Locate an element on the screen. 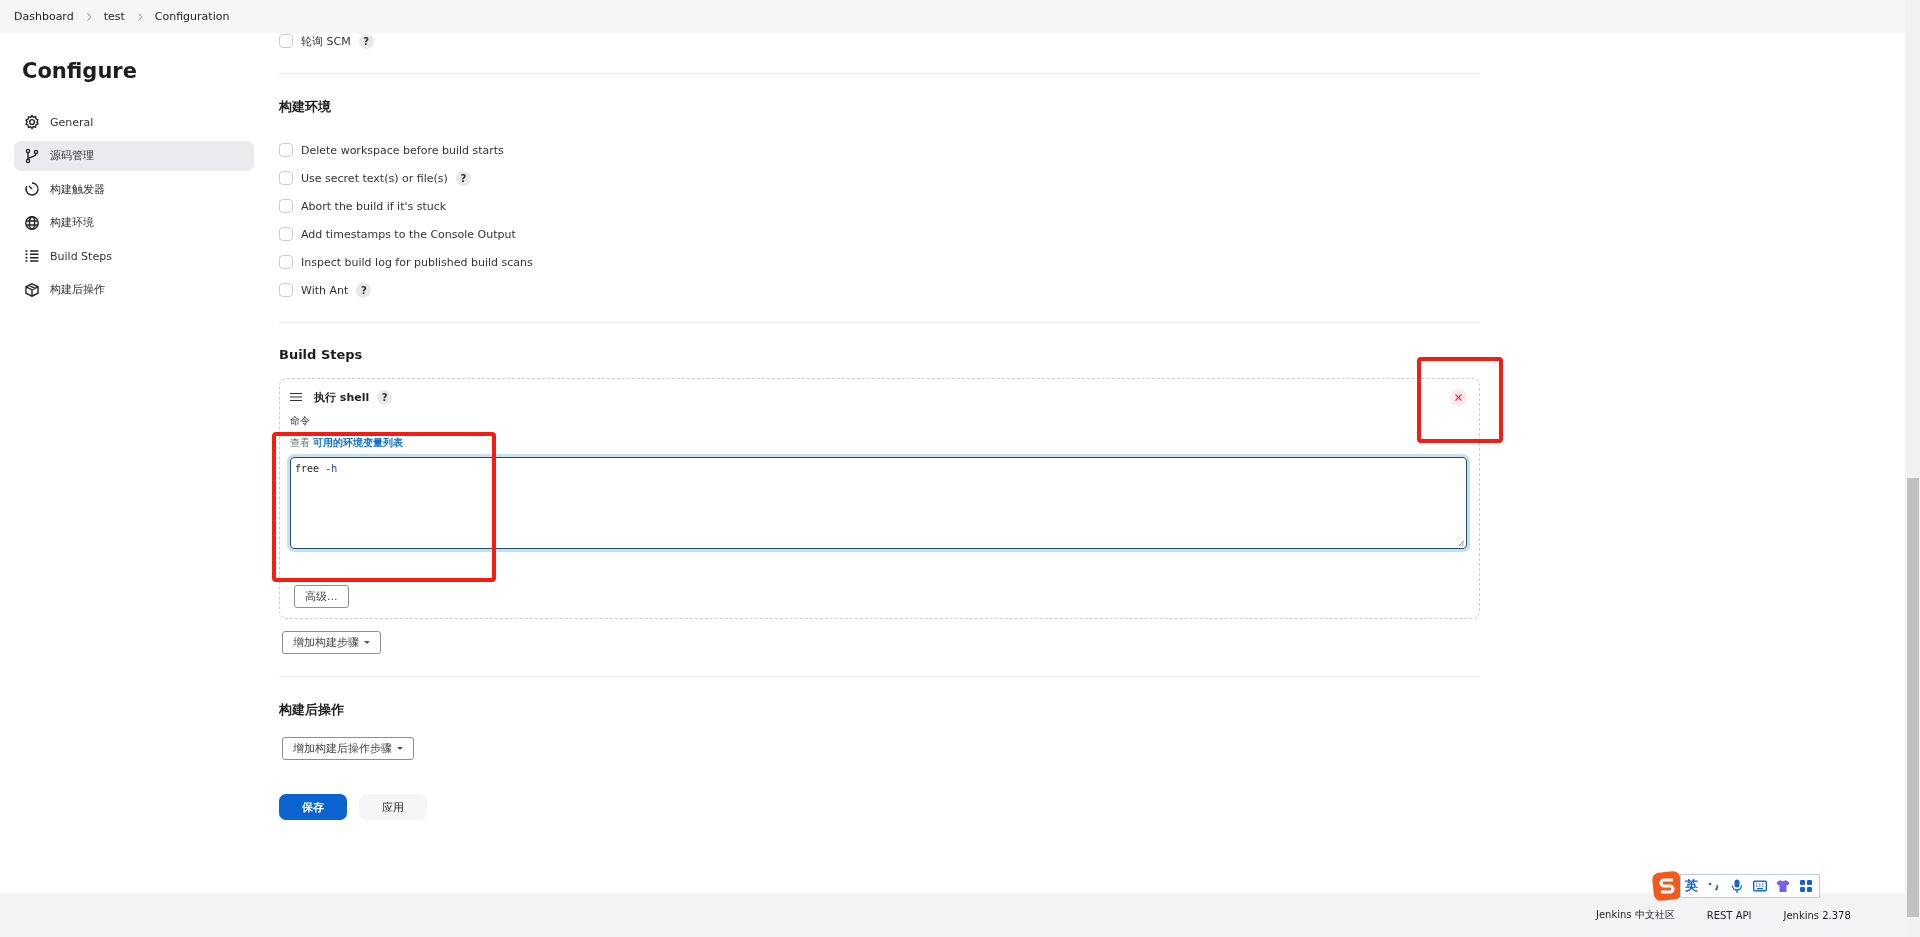 The image size is (1920, 937). hint-text: 查看 is located at coordinates (300, 442).